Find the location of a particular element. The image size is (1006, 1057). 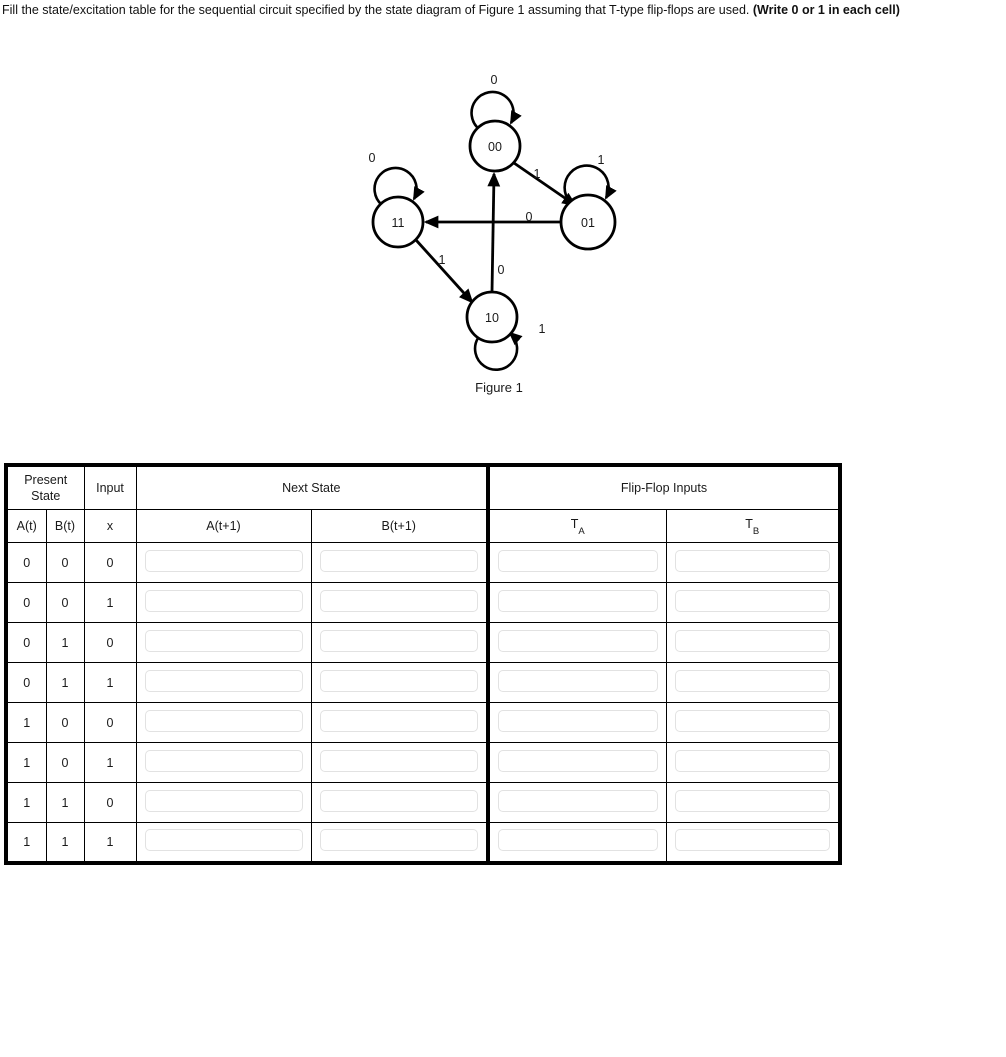

header-present-state-line2: State is located at coordinates (46, 496).